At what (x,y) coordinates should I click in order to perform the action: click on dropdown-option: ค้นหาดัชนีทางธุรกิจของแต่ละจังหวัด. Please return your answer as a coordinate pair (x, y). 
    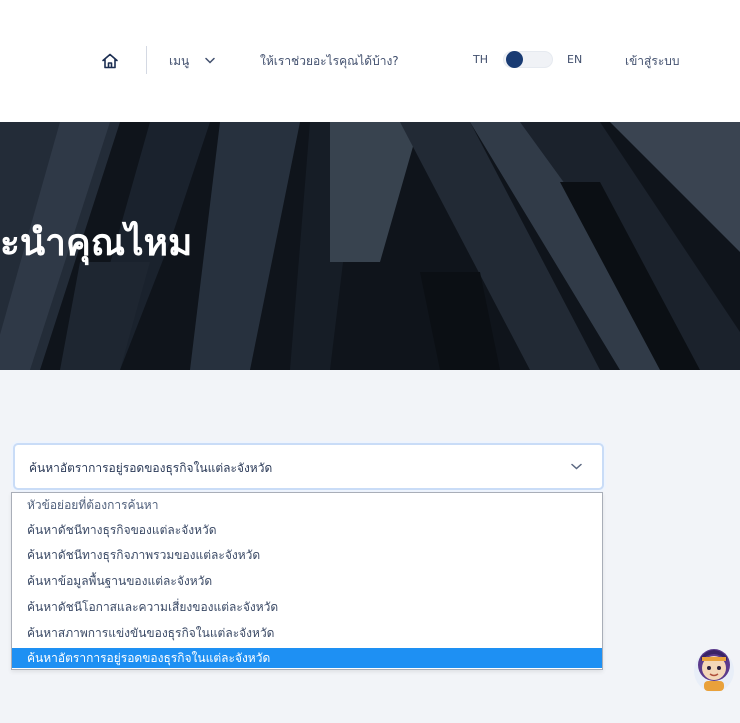
    Looking at the image, I should click on (307, 530).